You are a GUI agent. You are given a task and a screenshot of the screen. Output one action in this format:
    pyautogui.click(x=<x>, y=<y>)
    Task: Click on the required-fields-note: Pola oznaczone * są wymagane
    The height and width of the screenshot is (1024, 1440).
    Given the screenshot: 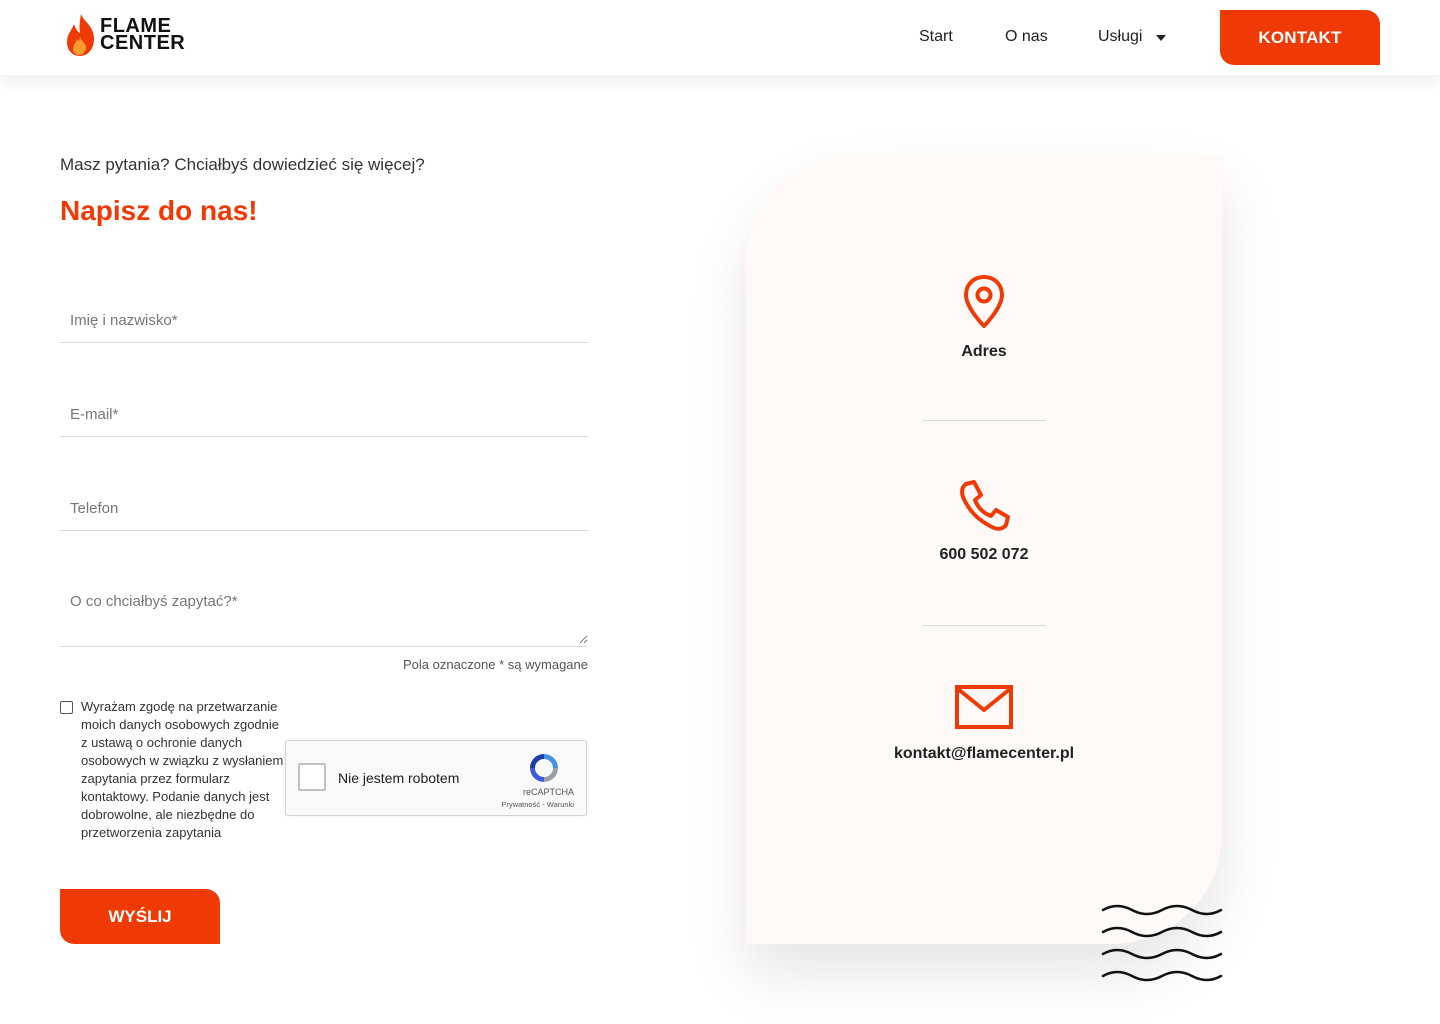 What is the action you would take?
    pyautogui.click(x=495, y=664)
    